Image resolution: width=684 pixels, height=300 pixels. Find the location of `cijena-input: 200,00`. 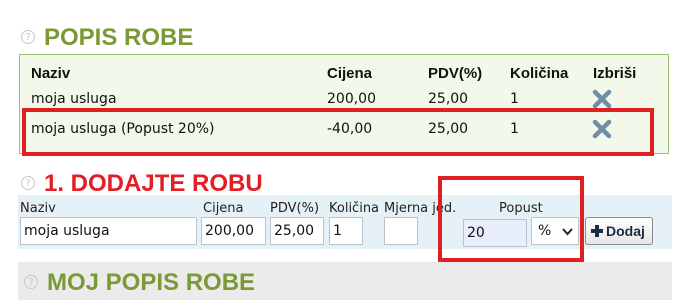

cijena-input: 200,00 is located at coordinates (233, 231).